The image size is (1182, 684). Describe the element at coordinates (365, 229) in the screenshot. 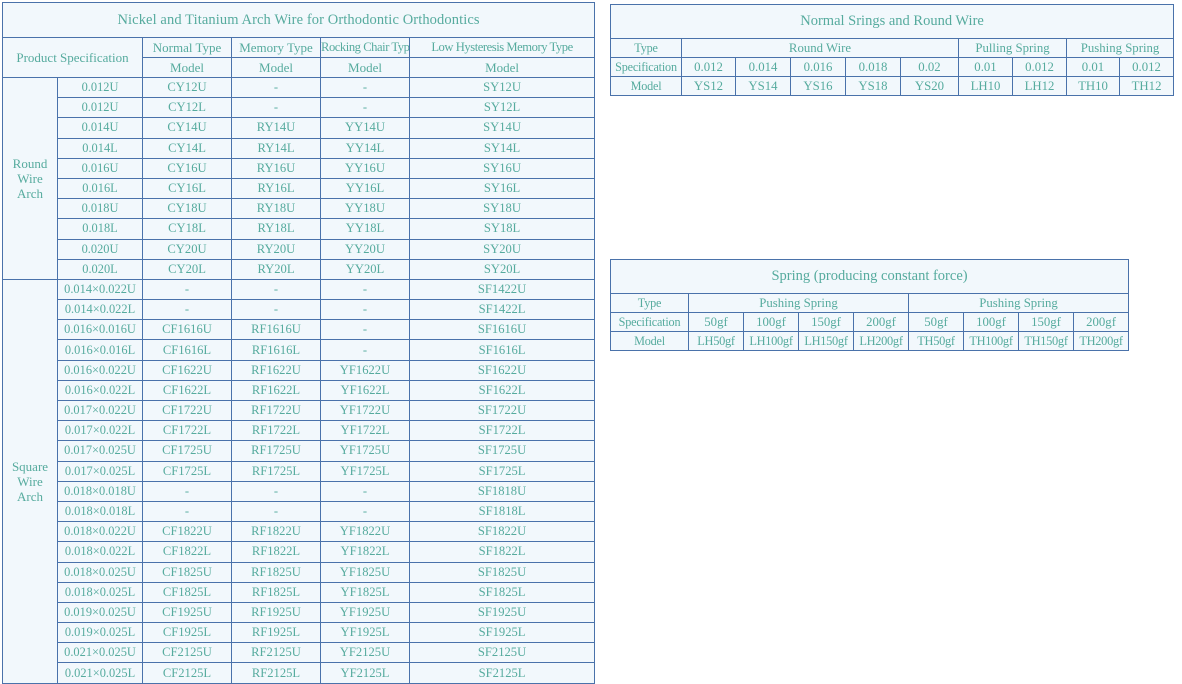

I see `model-cell: YY18L` at that location.